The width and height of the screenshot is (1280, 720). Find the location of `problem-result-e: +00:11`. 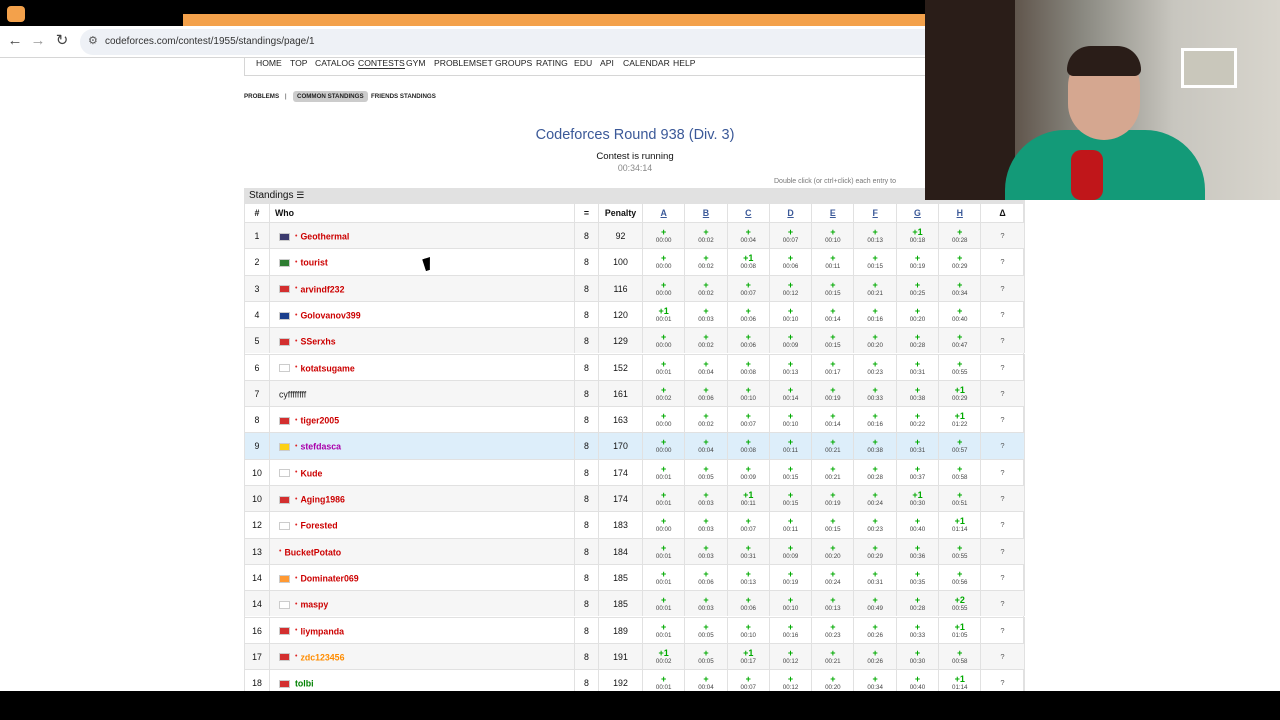

problem-result-e: +00:11 is located at coordinates (833, 262).